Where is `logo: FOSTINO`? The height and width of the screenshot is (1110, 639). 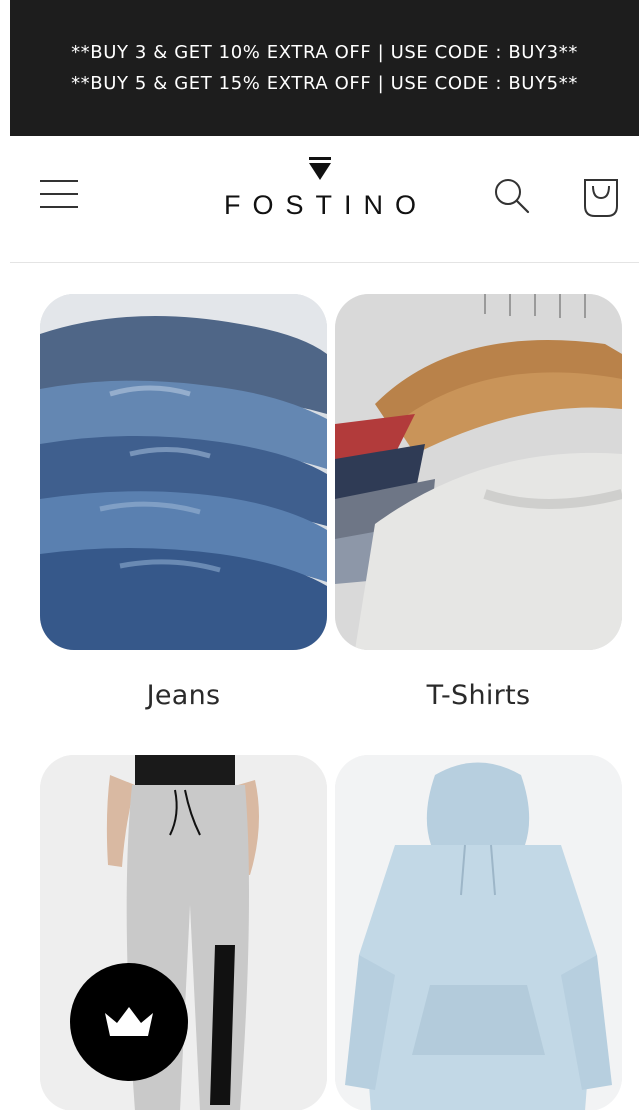
logo: FOSTINO is located at coordinates (320, 196).